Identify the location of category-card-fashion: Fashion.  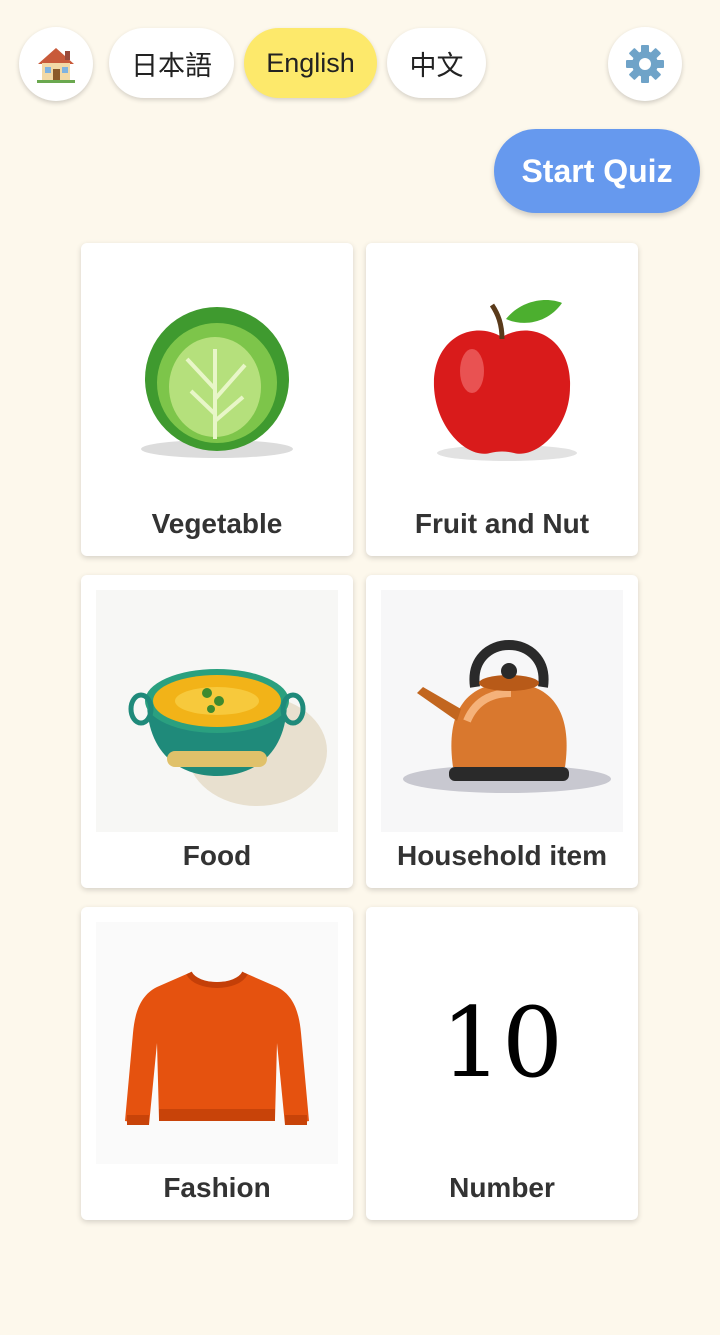
(217, 1063).